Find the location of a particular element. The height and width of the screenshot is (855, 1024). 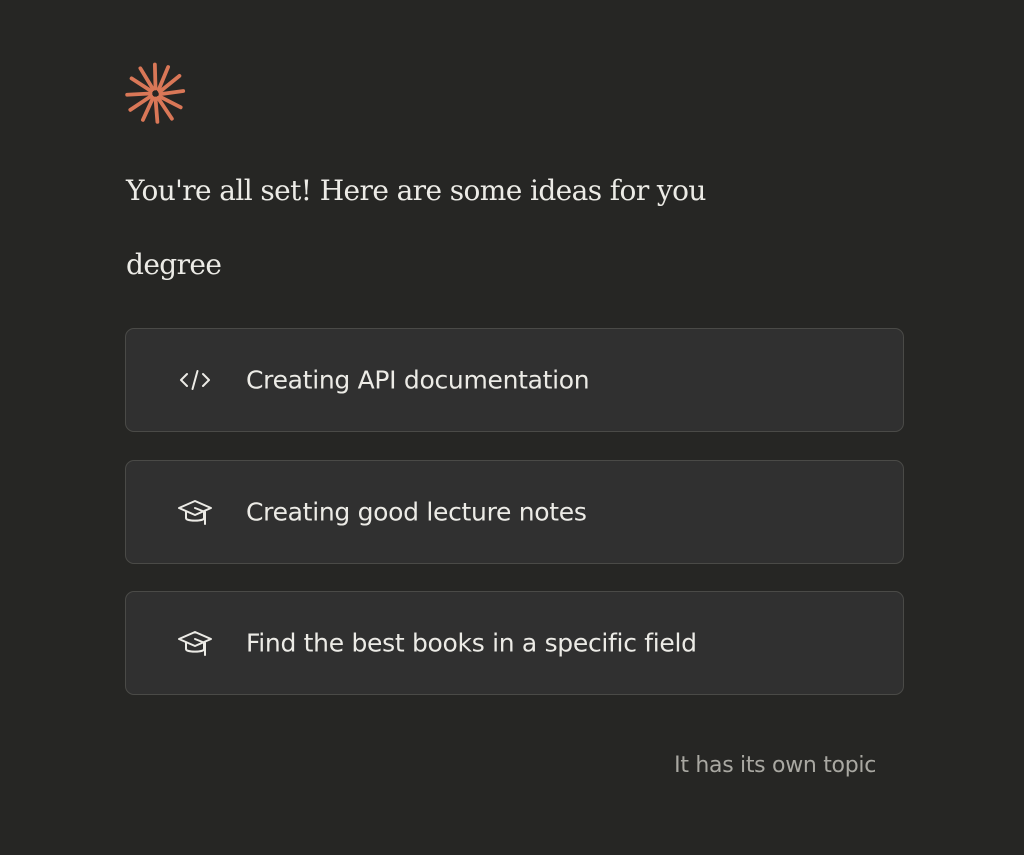

suggestion-card-api-docs: Creating API documentation is located at coordinates (514, 380).